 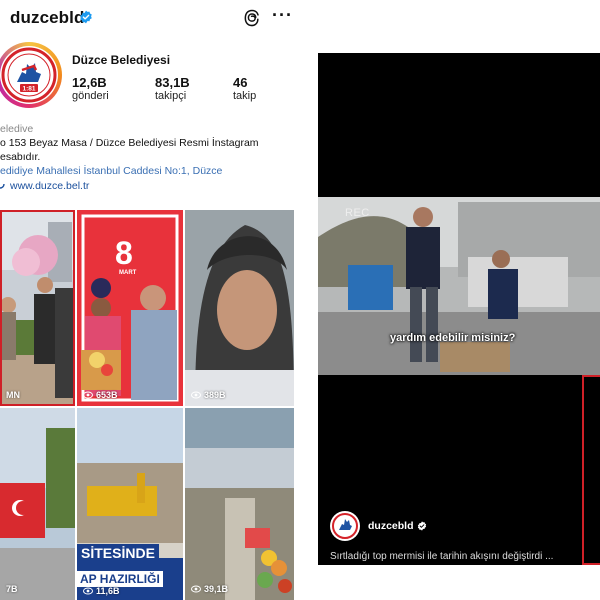 What do you see at coordinates (90, 96) in the screenshot?
I see `stat-posts-label: gönderi` at bounding box center [90, 96].